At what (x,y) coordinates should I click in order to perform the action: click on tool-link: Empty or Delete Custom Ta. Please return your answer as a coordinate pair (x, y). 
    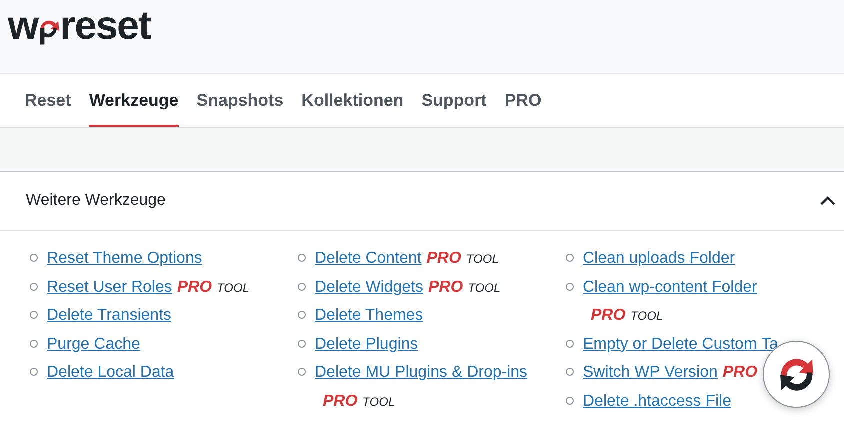
    Looking at the image, I should click on (680, 344).